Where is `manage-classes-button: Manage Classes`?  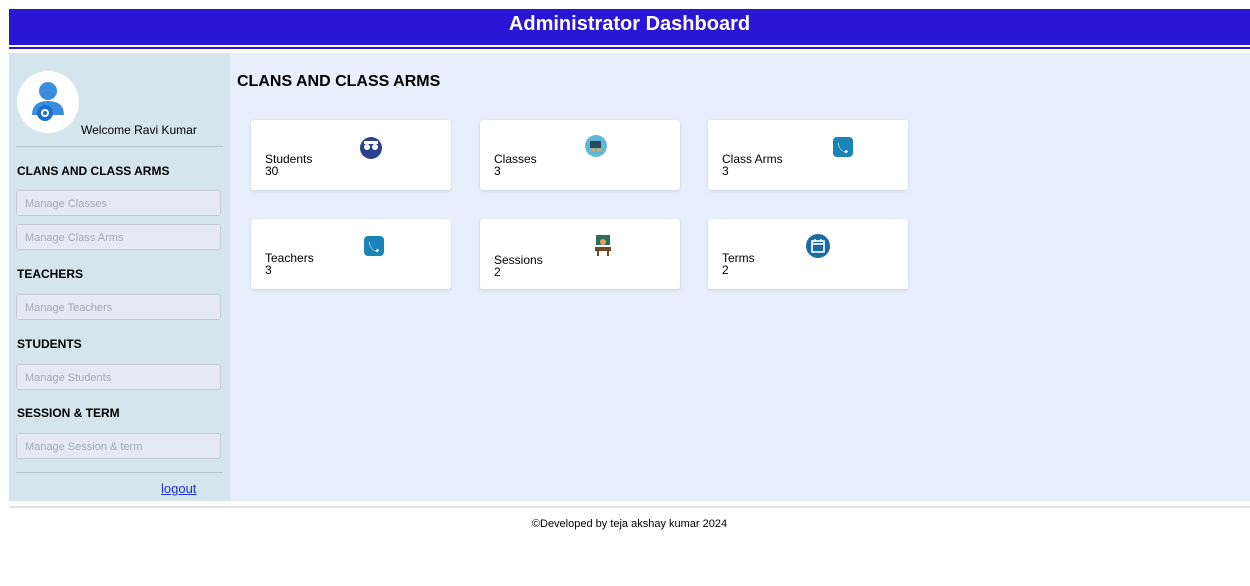 manage-classes-button: Manage Classes is located at coordinates (118, 203).